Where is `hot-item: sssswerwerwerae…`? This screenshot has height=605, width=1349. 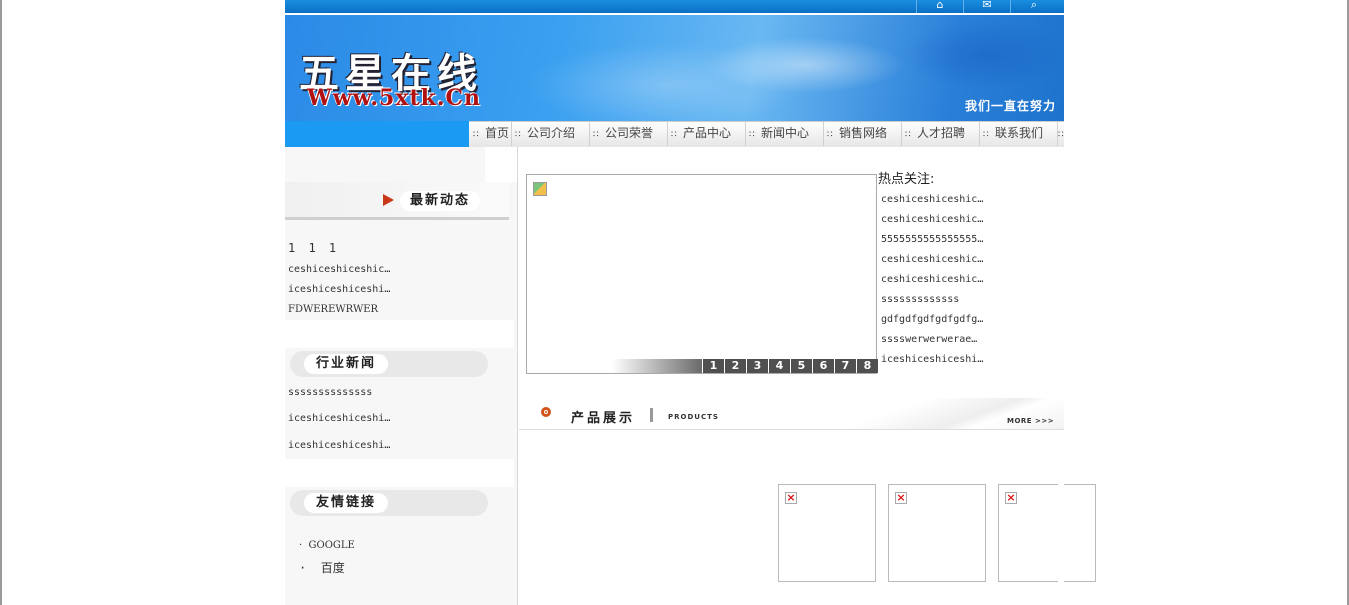
hot-item: sssswerwerwerae… is located at coordinates (932, 342).